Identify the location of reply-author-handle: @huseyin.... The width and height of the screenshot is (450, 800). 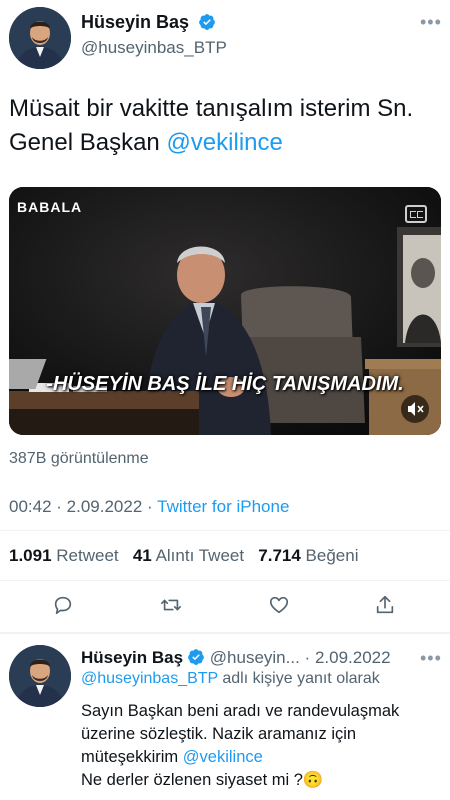
(255, 657).